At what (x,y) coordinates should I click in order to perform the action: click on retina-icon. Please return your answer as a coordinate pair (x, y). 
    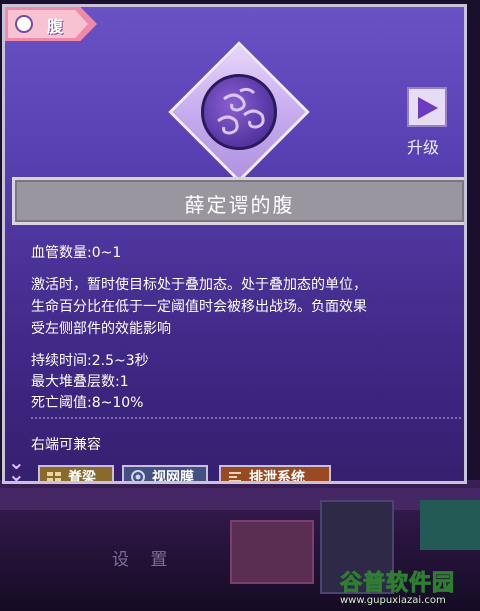
    Looking at the image, I should click on (138, 475).